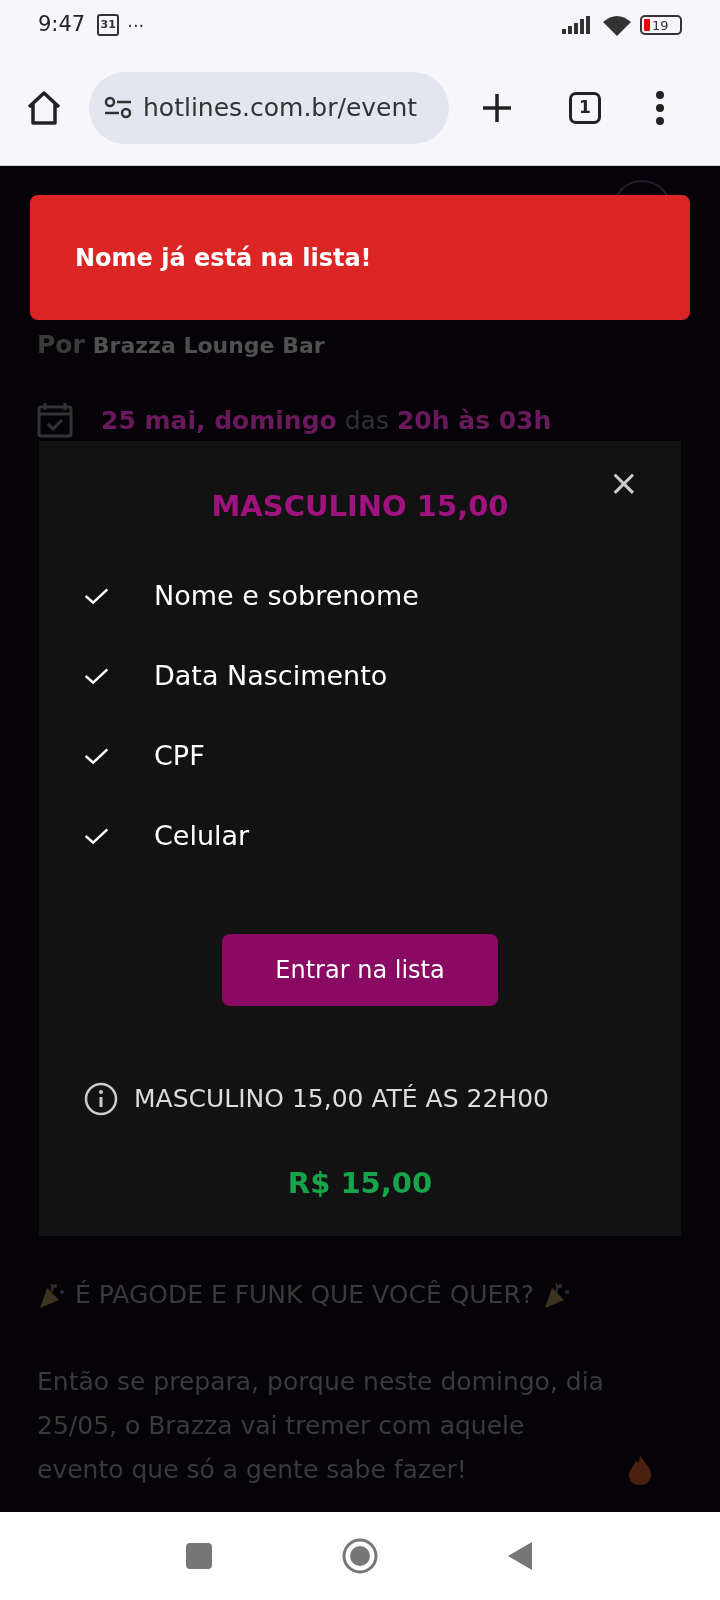 This screenshot has height=1600, width=720. I want to click on field-label: CPF, so click(179, 755).